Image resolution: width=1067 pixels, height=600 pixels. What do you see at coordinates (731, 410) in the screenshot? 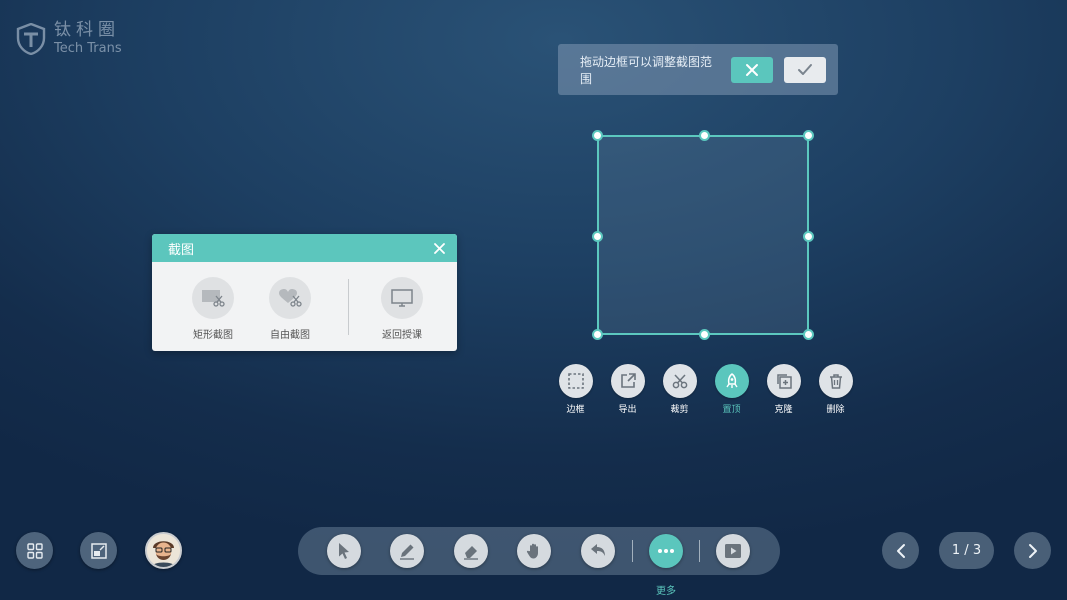
I see `tool-label: 置顶` at bounding box center [731, 410].